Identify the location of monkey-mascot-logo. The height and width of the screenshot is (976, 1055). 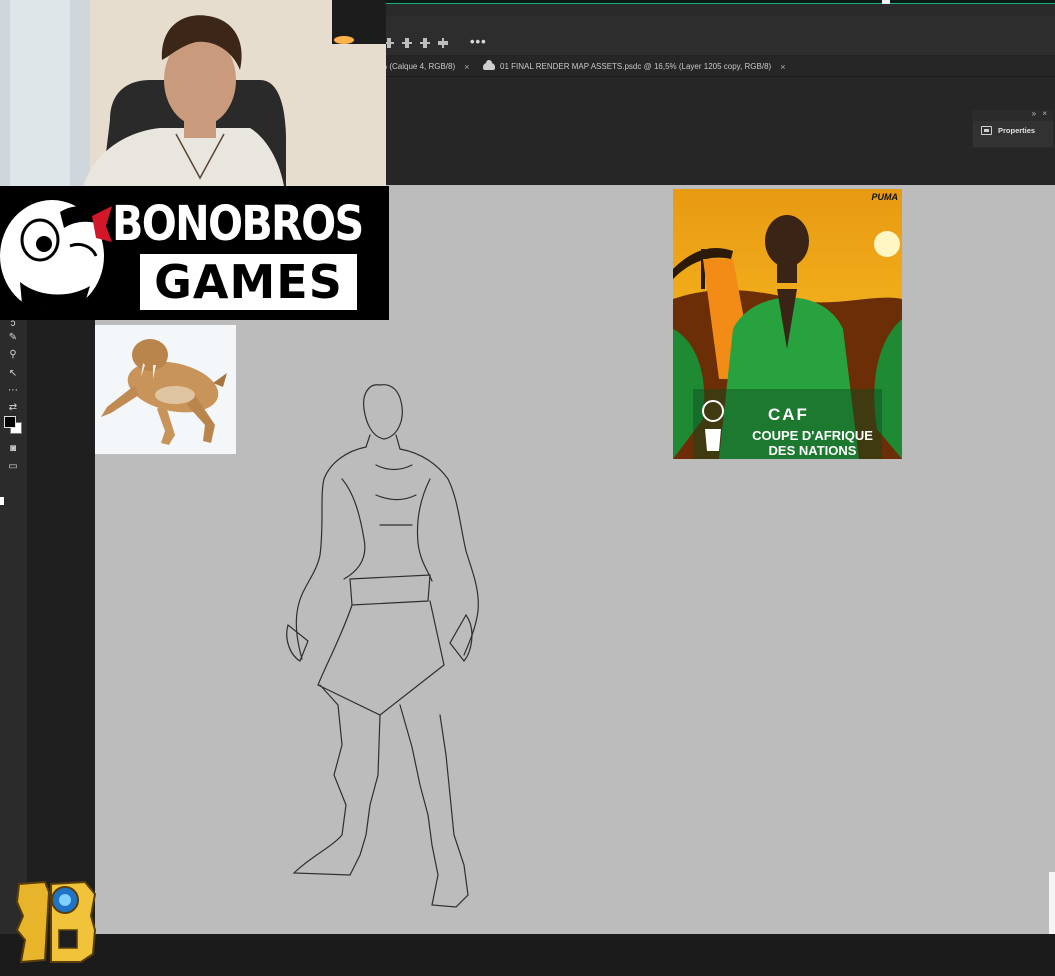
(56, 253).